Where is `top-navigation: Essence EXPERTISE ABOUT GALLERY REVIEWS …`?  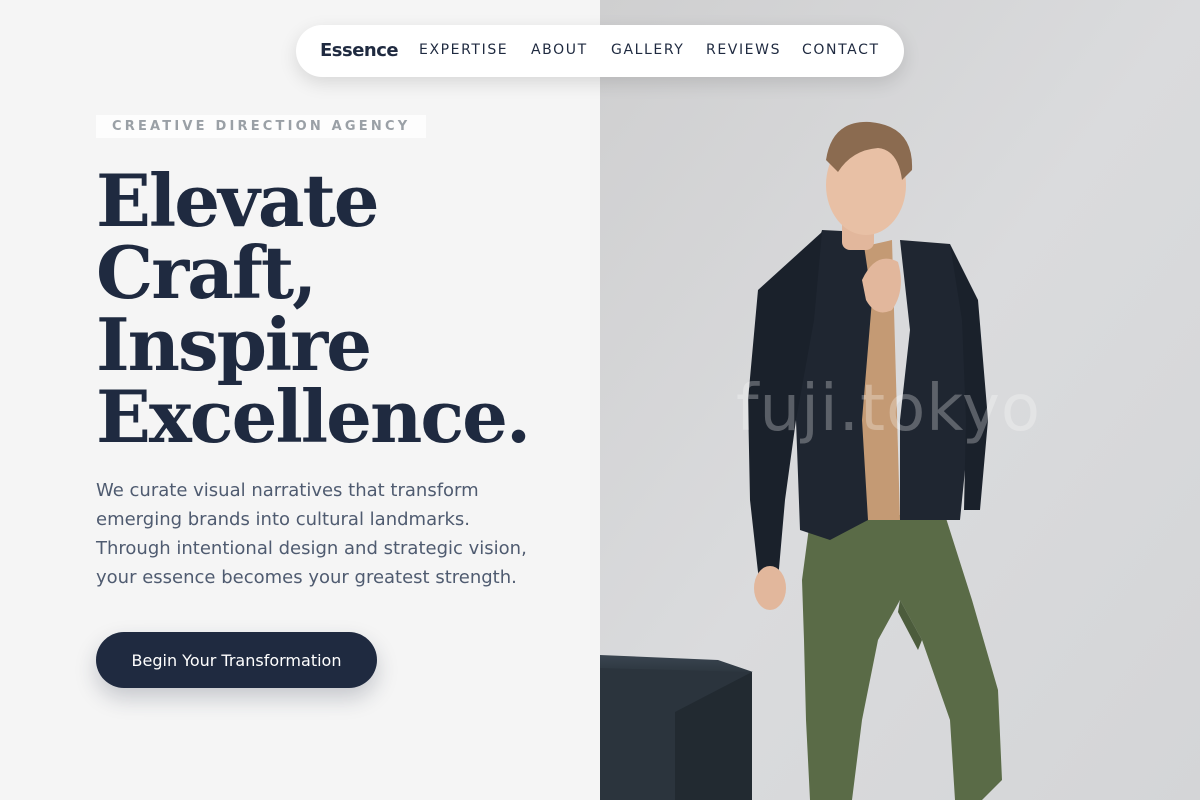
top-navigation: Essence EXPERTISE ABOUT GALLERY REVIEWS … is located at coordinates (600, 51).